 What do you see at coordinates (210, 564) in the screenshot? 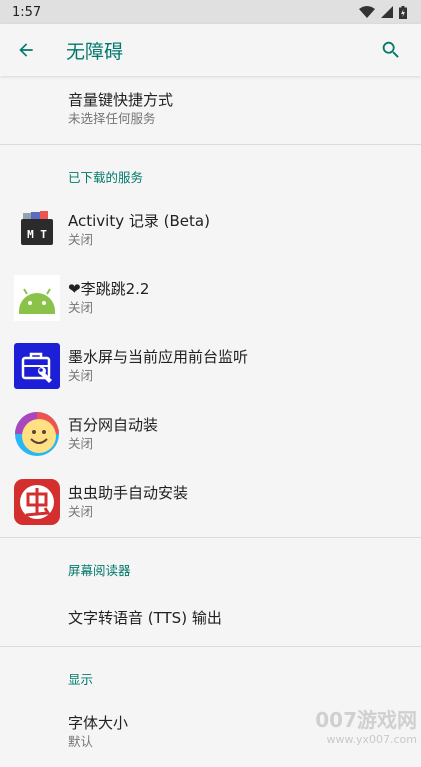
I see `screen-reader-header: 屏幕阅读器` at bounding box center [210, 564].